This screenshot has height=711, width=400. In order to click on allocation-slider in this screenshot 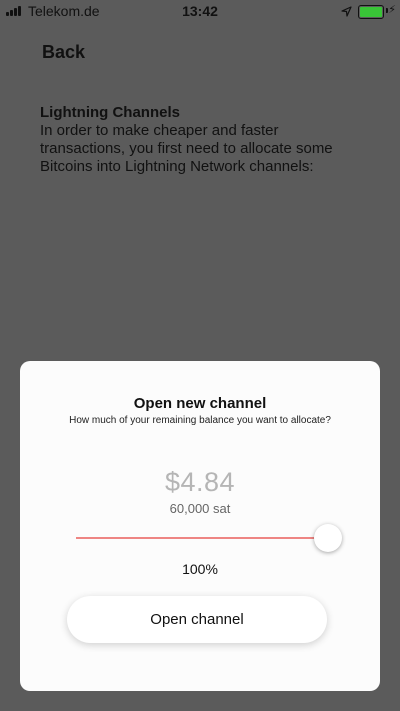, I will do `click(209, 538)`.